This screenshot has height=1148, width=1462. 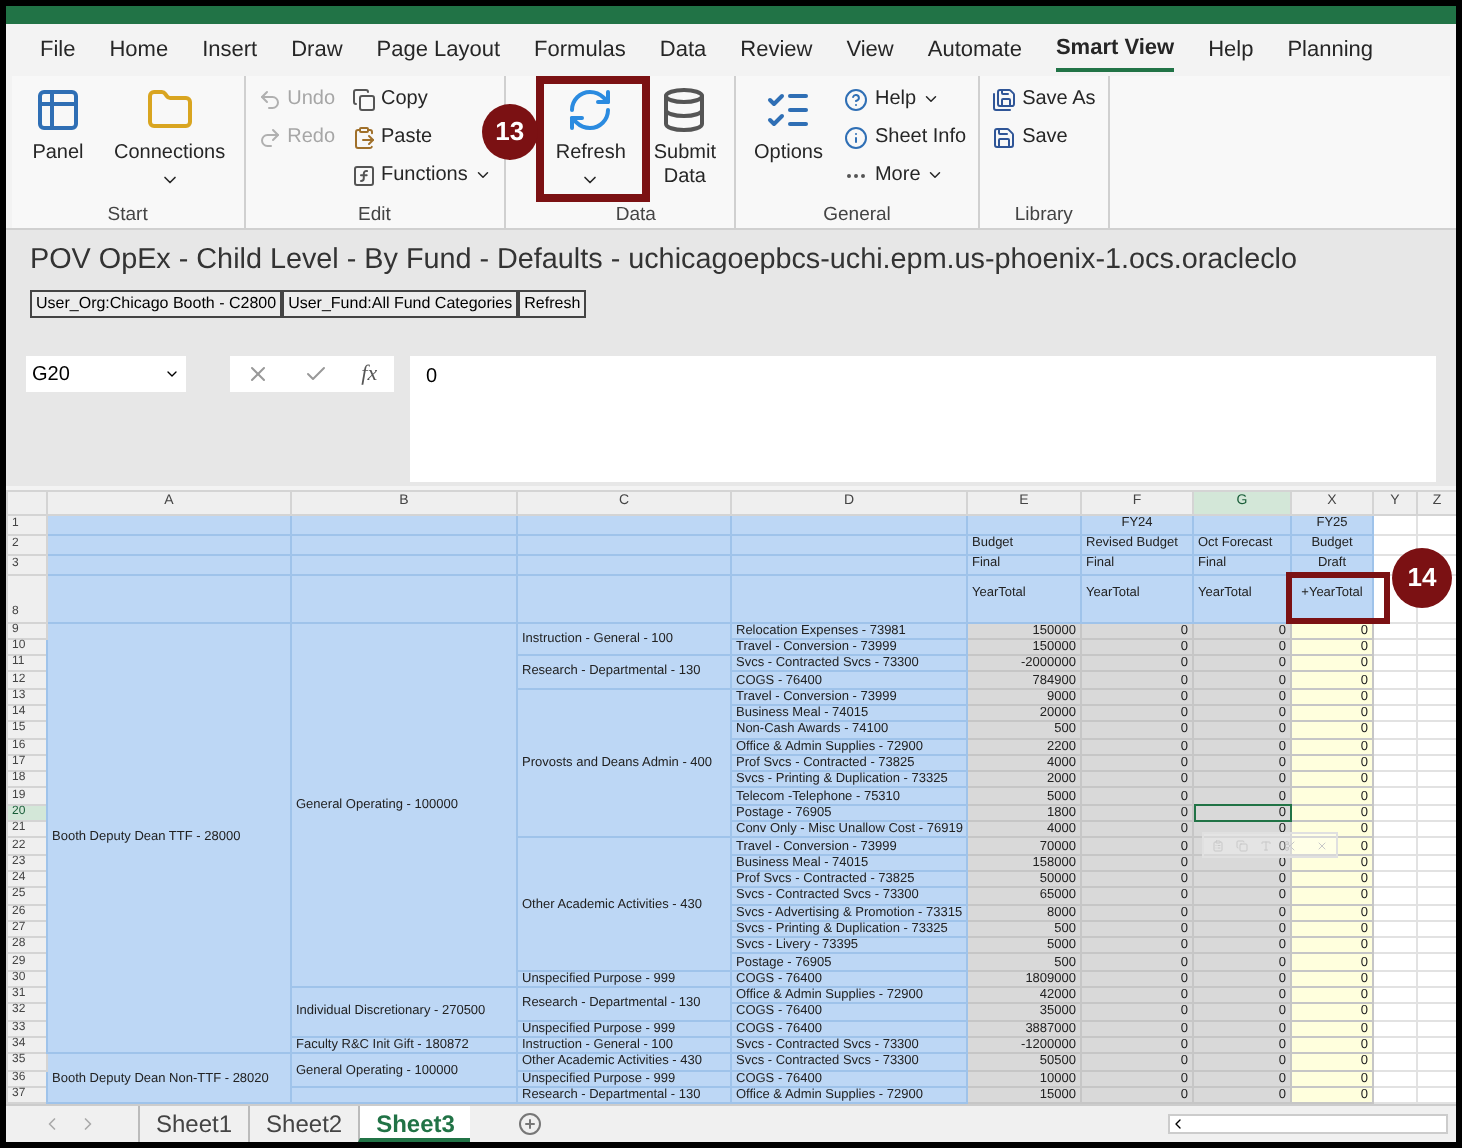 What do you see at coordinates (1115, 50) in the screenshot?
I see `ribbon-tab: Smart View` at bounding box center [1115, 50].